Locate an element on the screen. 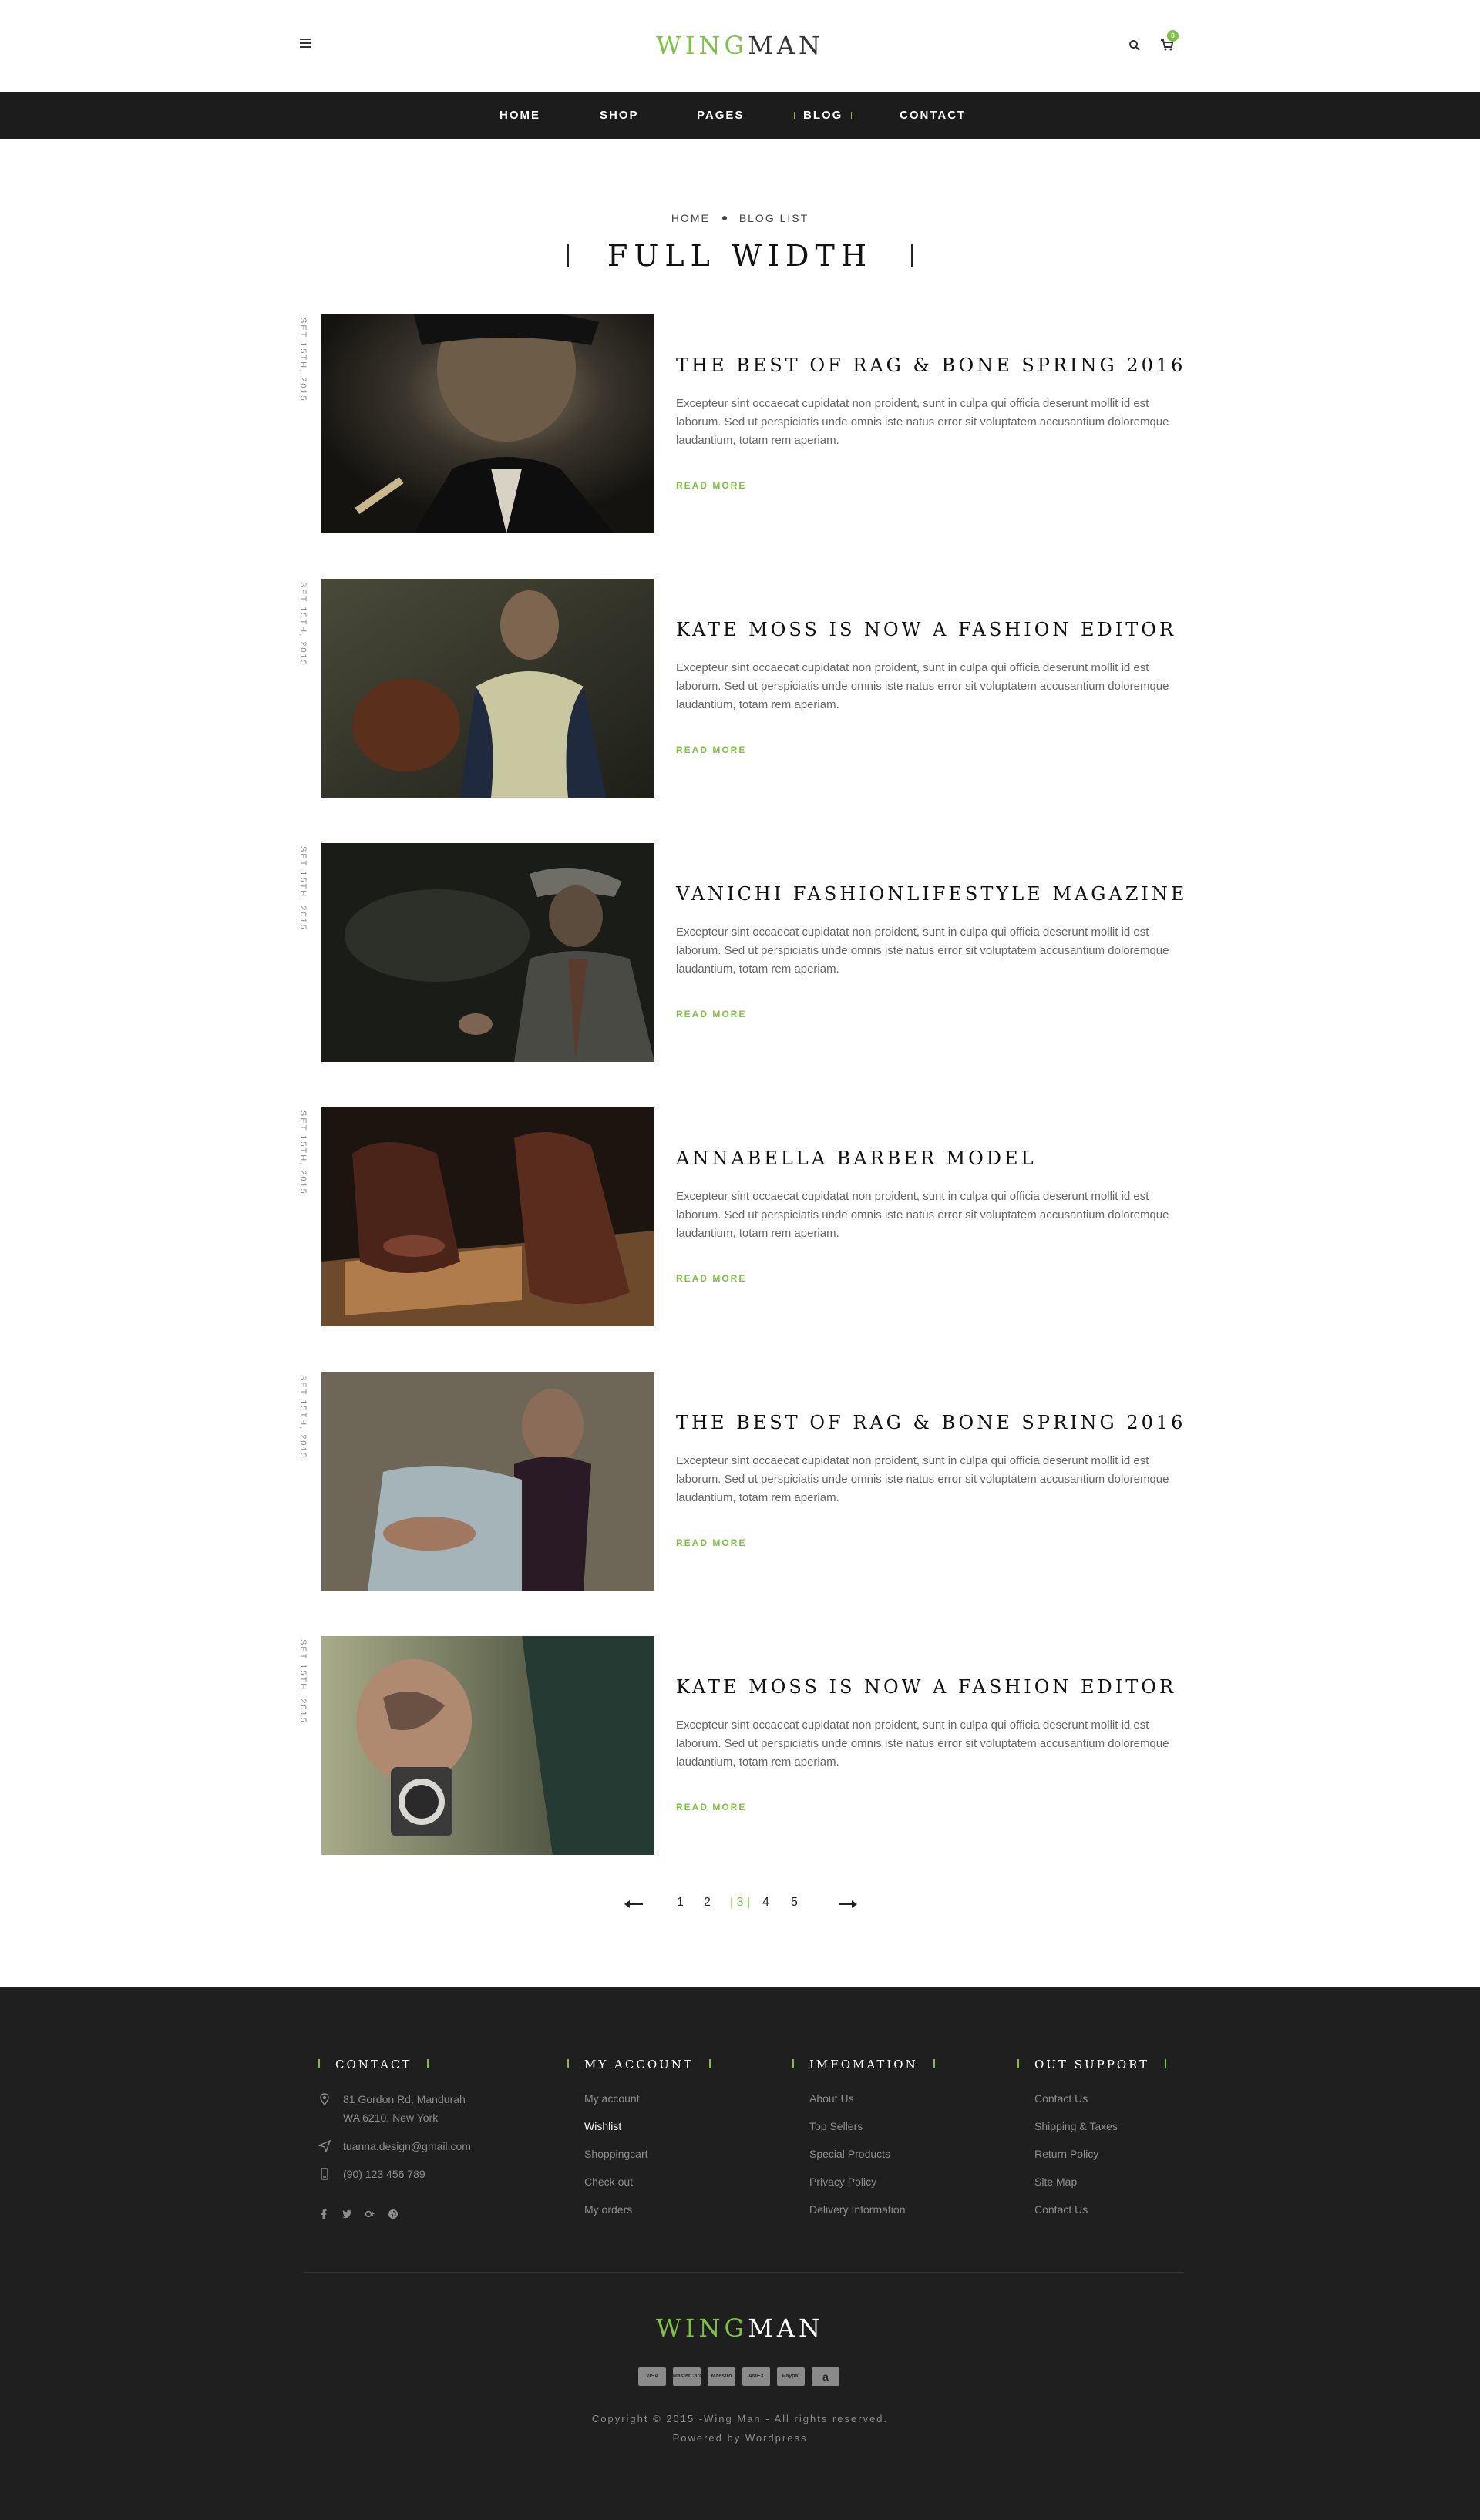  map-pin-icon is located at coordinates (324, 2099).